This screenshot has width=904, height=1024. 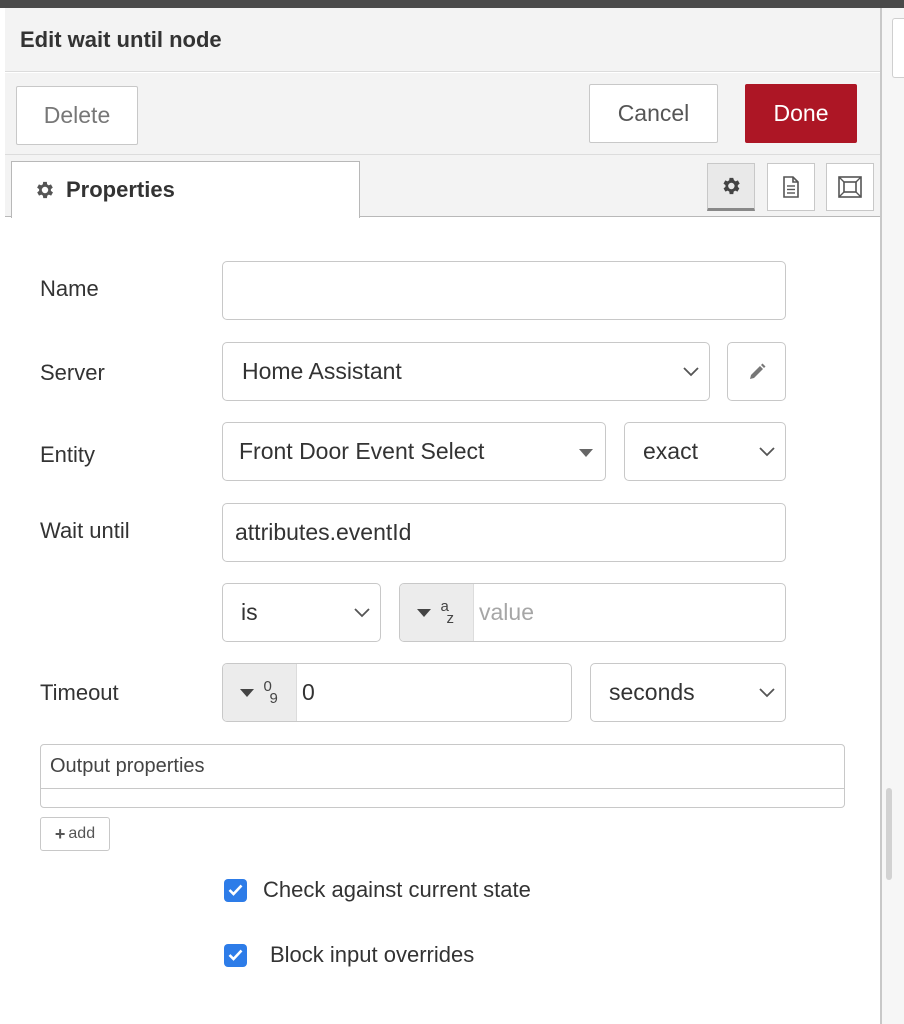 What do you see at coordinates (652, 692) in the screenshot?
I see `timeout-units-value: seconds` at bounding box center [652, 692].